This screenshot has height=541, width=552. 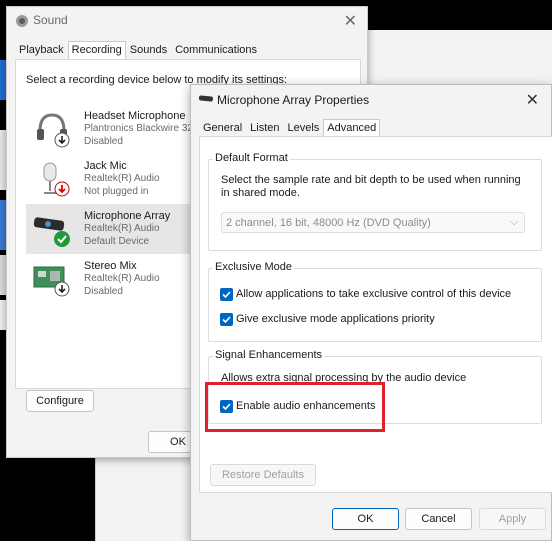 I want to click on speaker-icon, so click(x=22, y=21).